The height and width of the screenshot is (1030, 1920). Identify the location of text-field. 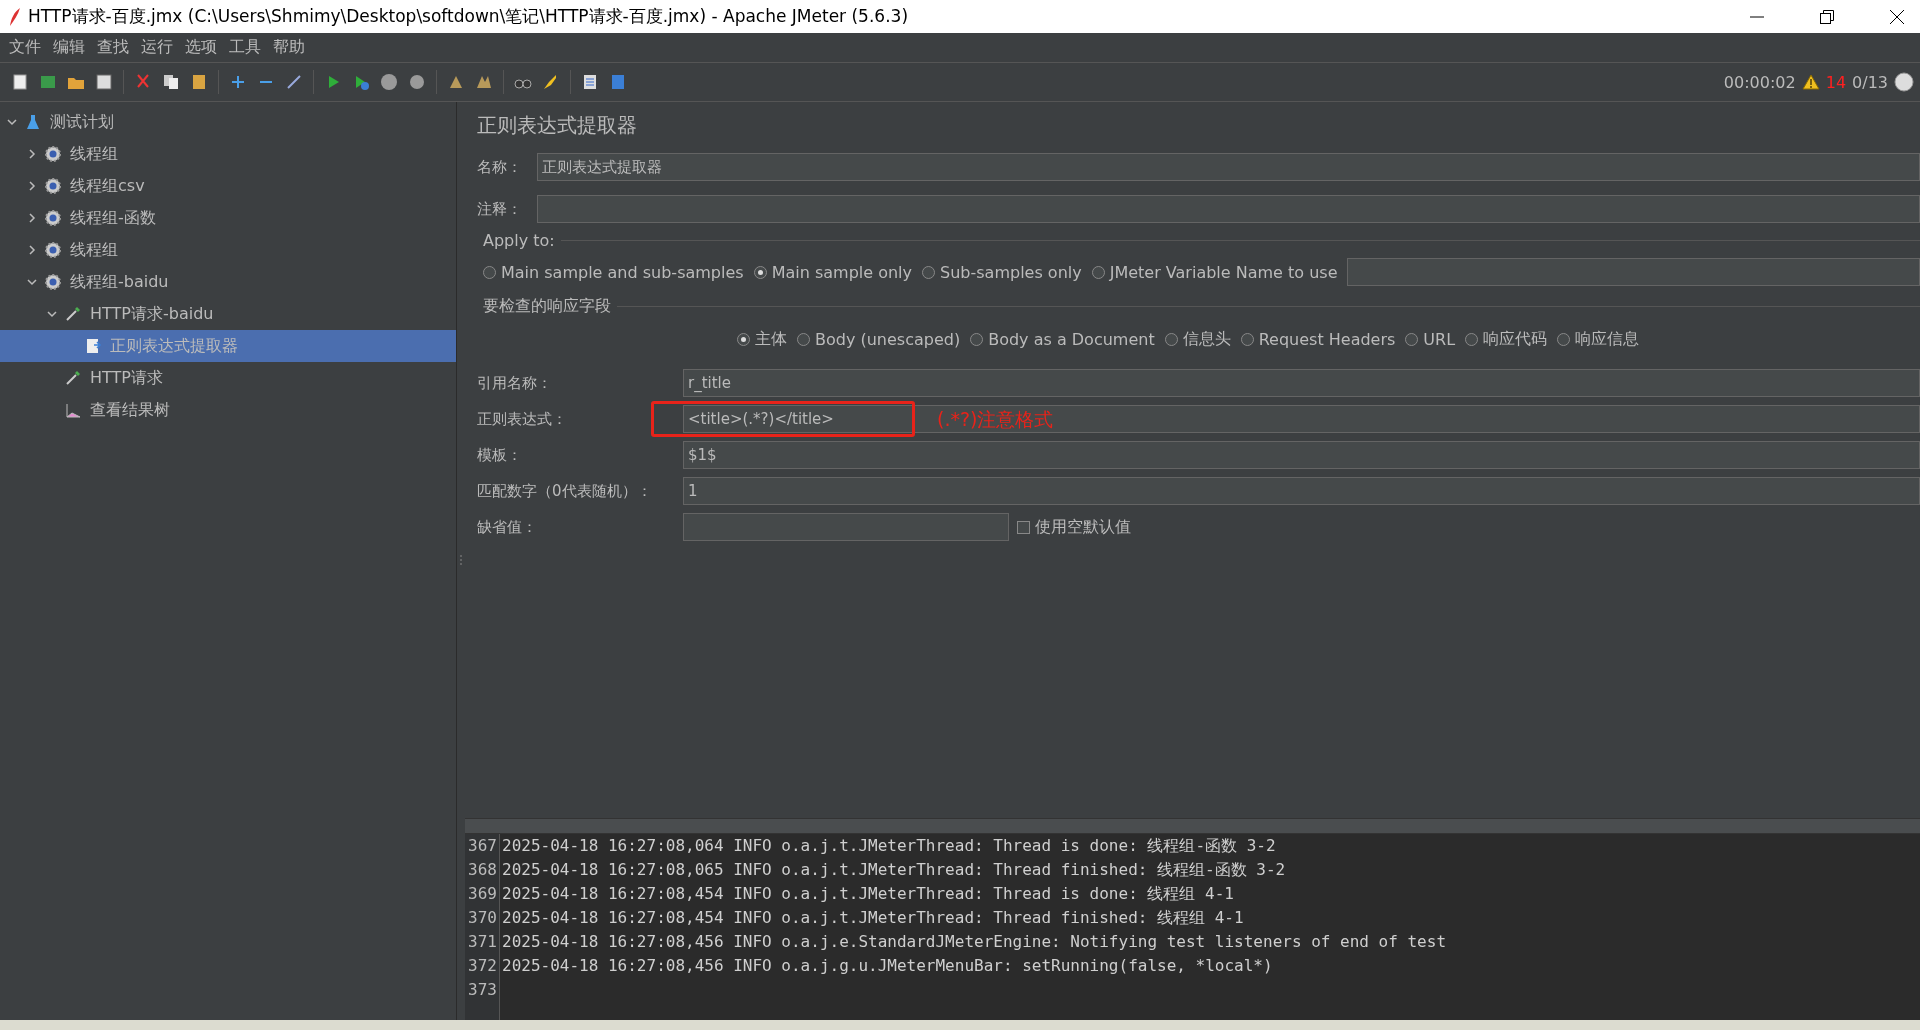
(846, 527).